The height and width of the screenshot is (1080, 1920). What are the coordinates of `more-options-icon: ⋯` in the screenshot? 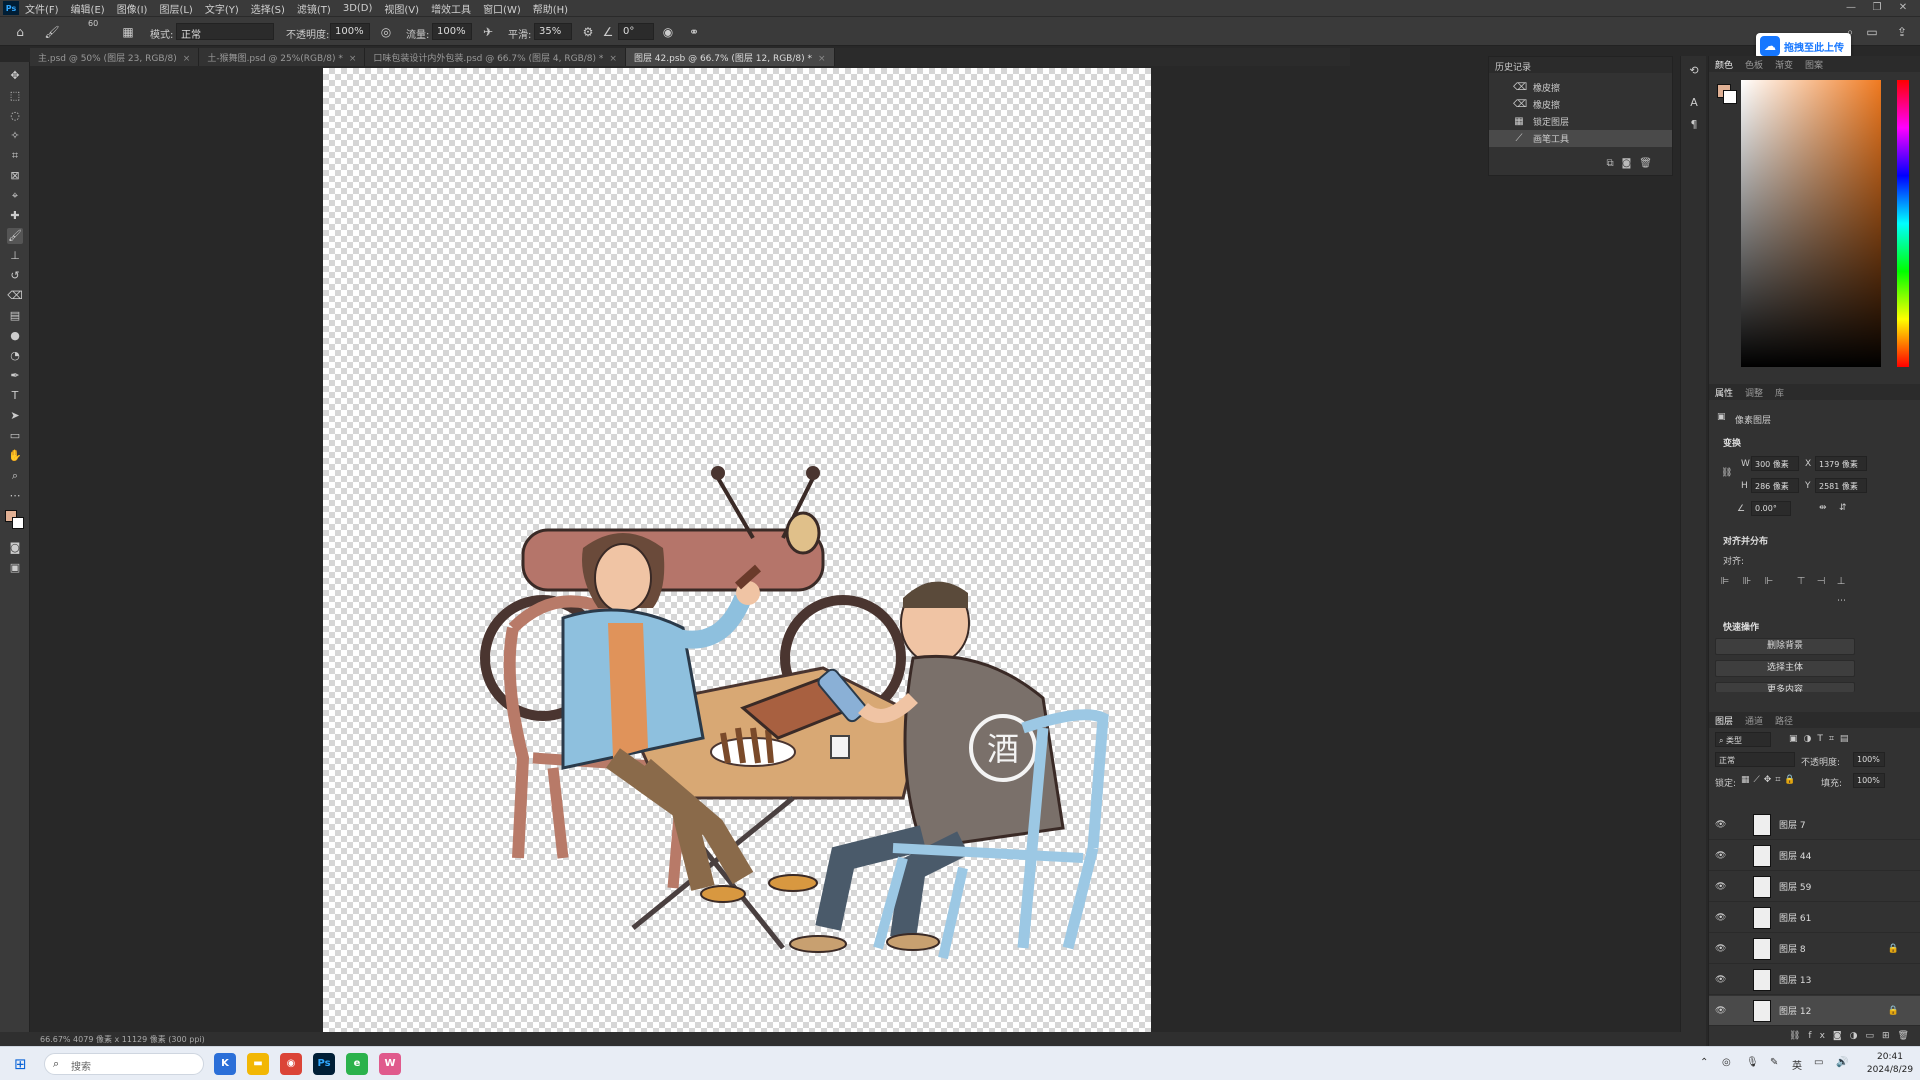 It's located at (1841, 601).